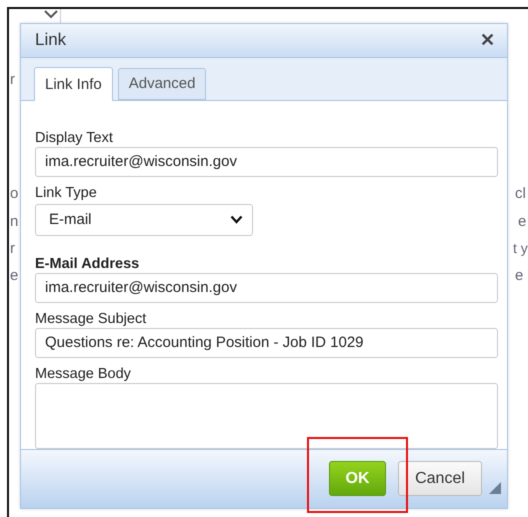 The height and width of the screenshot is (517, 528). I want to click on field-label: Display Text, so click(74, 138).